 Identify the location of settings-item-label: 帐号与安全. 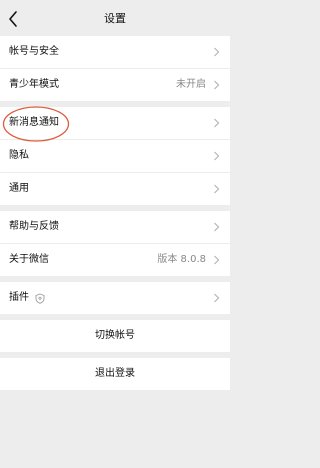
(34, 51).